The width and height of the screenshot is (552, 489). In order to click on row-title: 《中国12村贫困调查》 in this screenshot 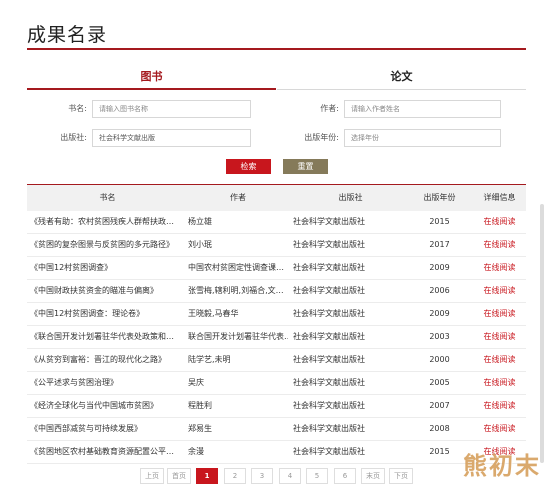, I will do `click(71, 267)`.